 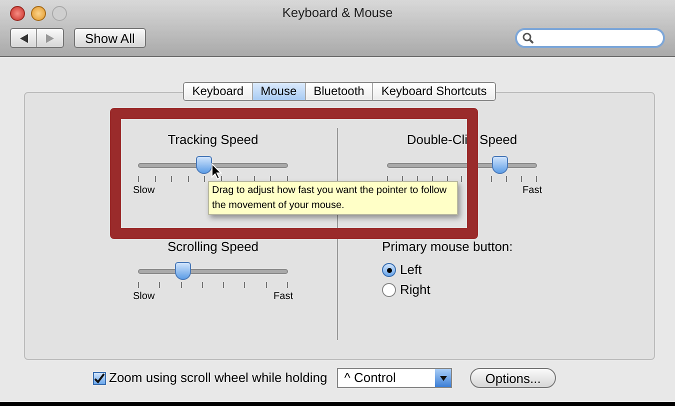 I want to click on tab: Bluetooth, so click(x=338, y=91).